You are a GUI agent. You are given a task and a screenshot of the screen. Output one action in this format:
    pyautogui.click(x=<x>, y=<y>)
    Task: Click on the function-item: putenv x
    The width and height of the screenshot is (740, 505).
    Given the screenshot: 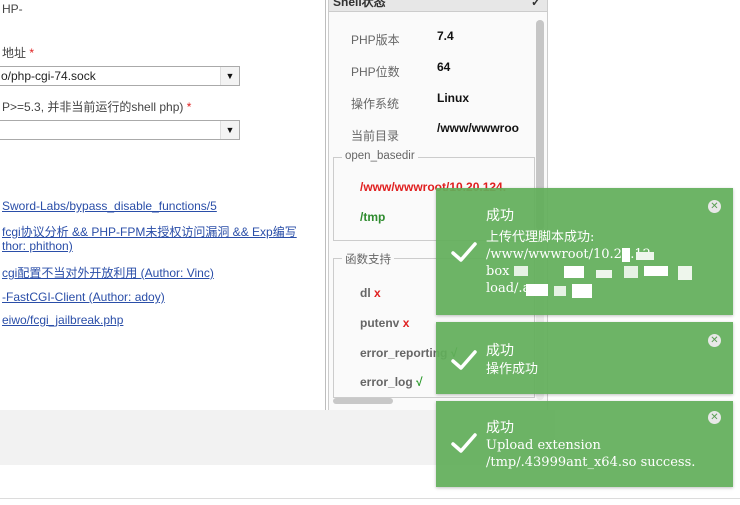 What is the action you would take?
    pyautogui.click(x=384, y=323)
    